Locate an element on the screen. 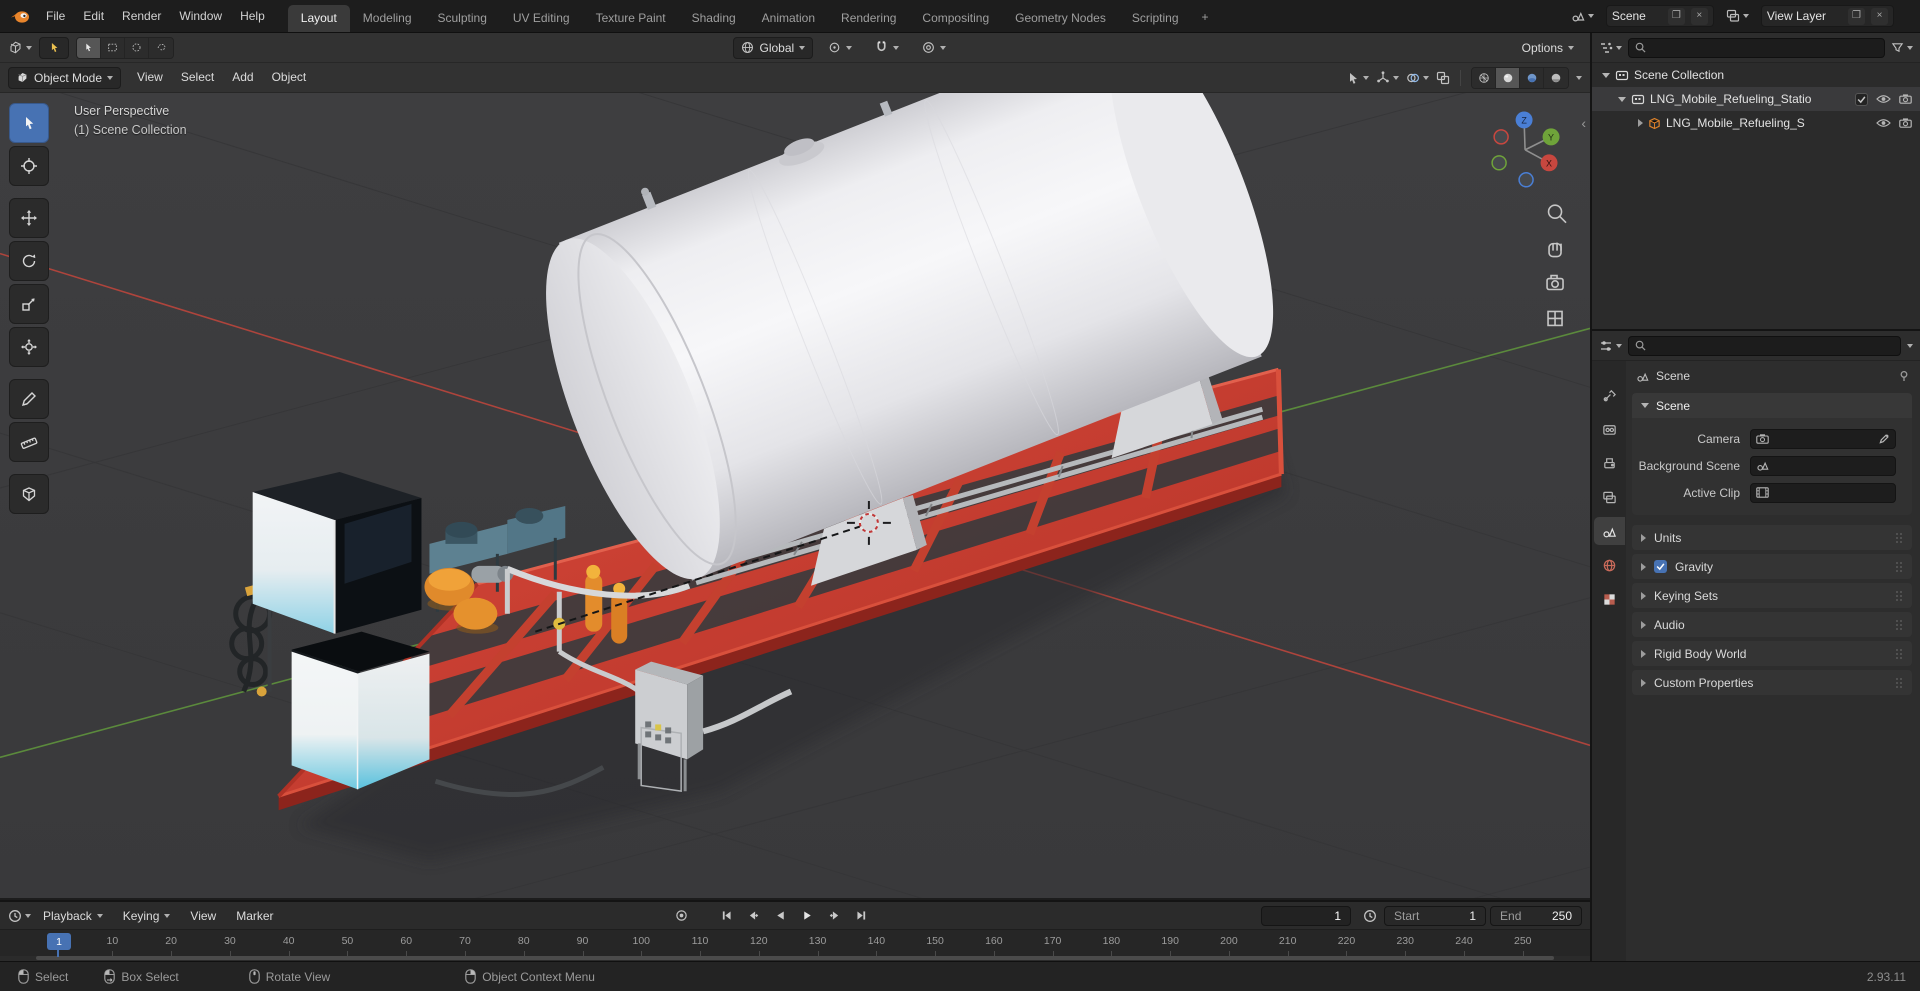  shading-solid-button is located at coordinates (1508, 77).